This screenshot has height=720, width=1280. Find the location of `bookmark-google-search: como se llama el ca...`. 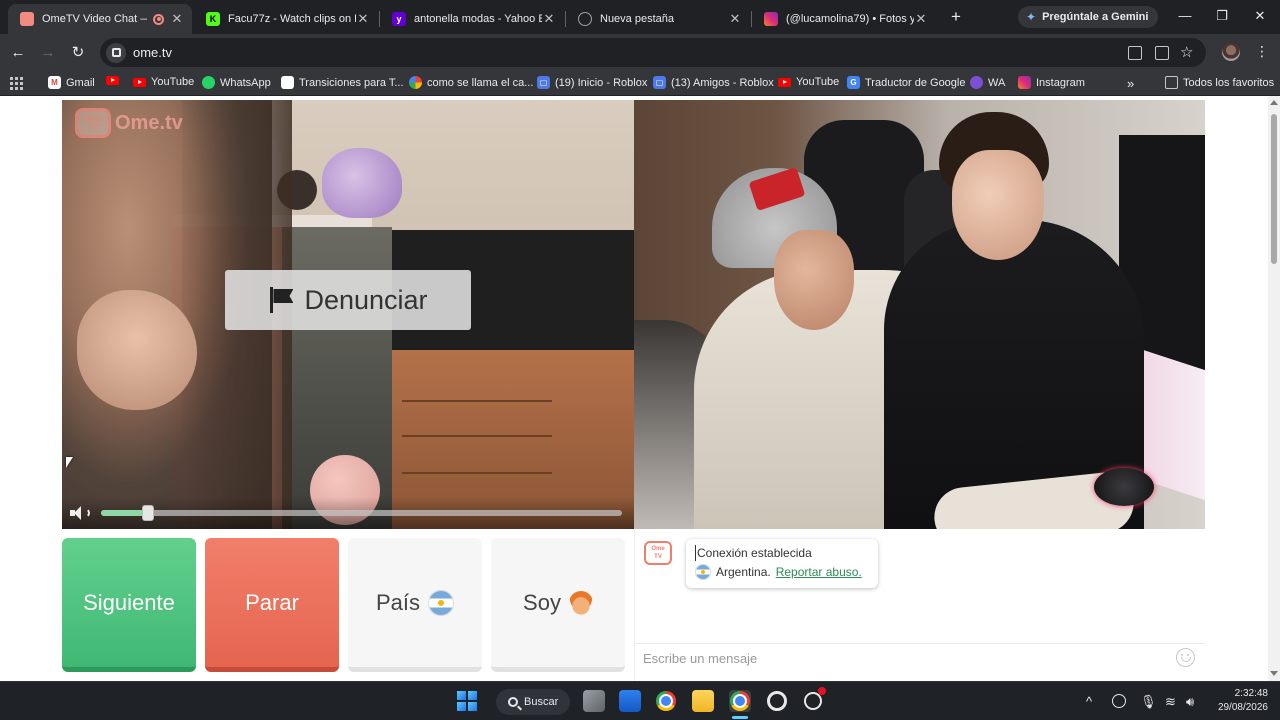

bookmark-google-search: como se llama el ca... is located at coordinates (471, 82).